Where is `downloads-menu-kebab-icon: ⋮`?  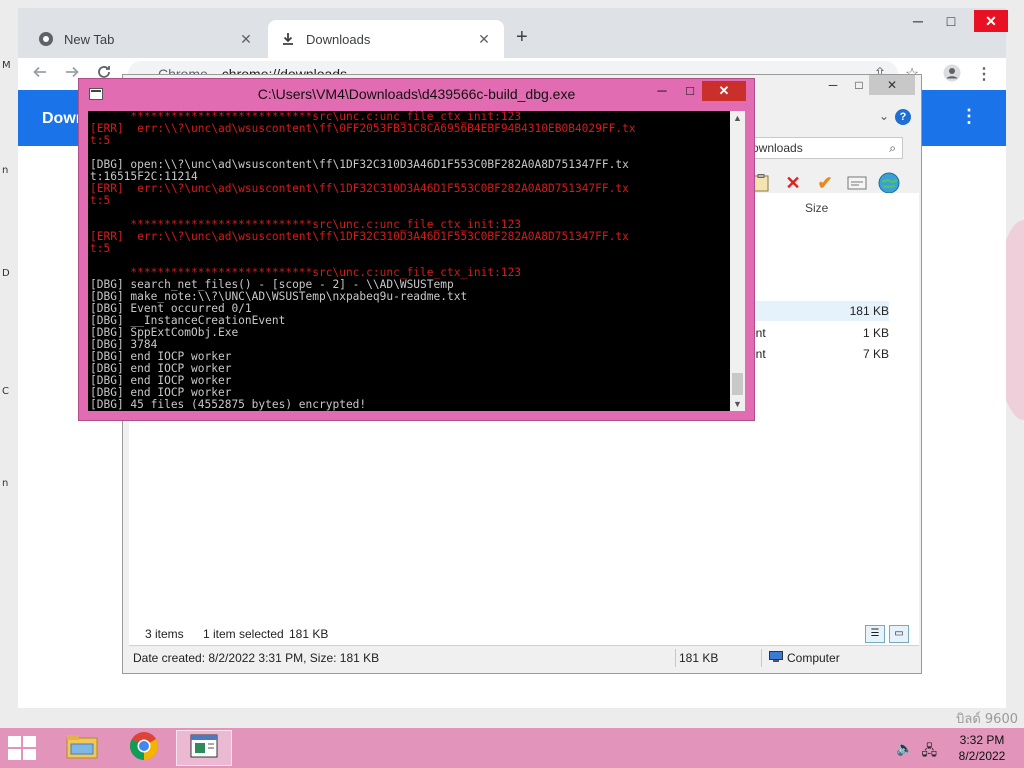 downloads-menu-kebab-icon: ⋮ is located at coordinates (969, 116).